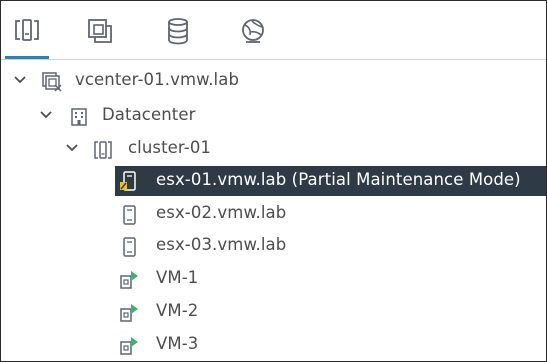 Image resolution: width=547 pixels, height=362 pixels. What do you see at coordinates (27, 30) in the screenshot?
I see `hosts-clusters-icon` at bounding box center [27, 30].